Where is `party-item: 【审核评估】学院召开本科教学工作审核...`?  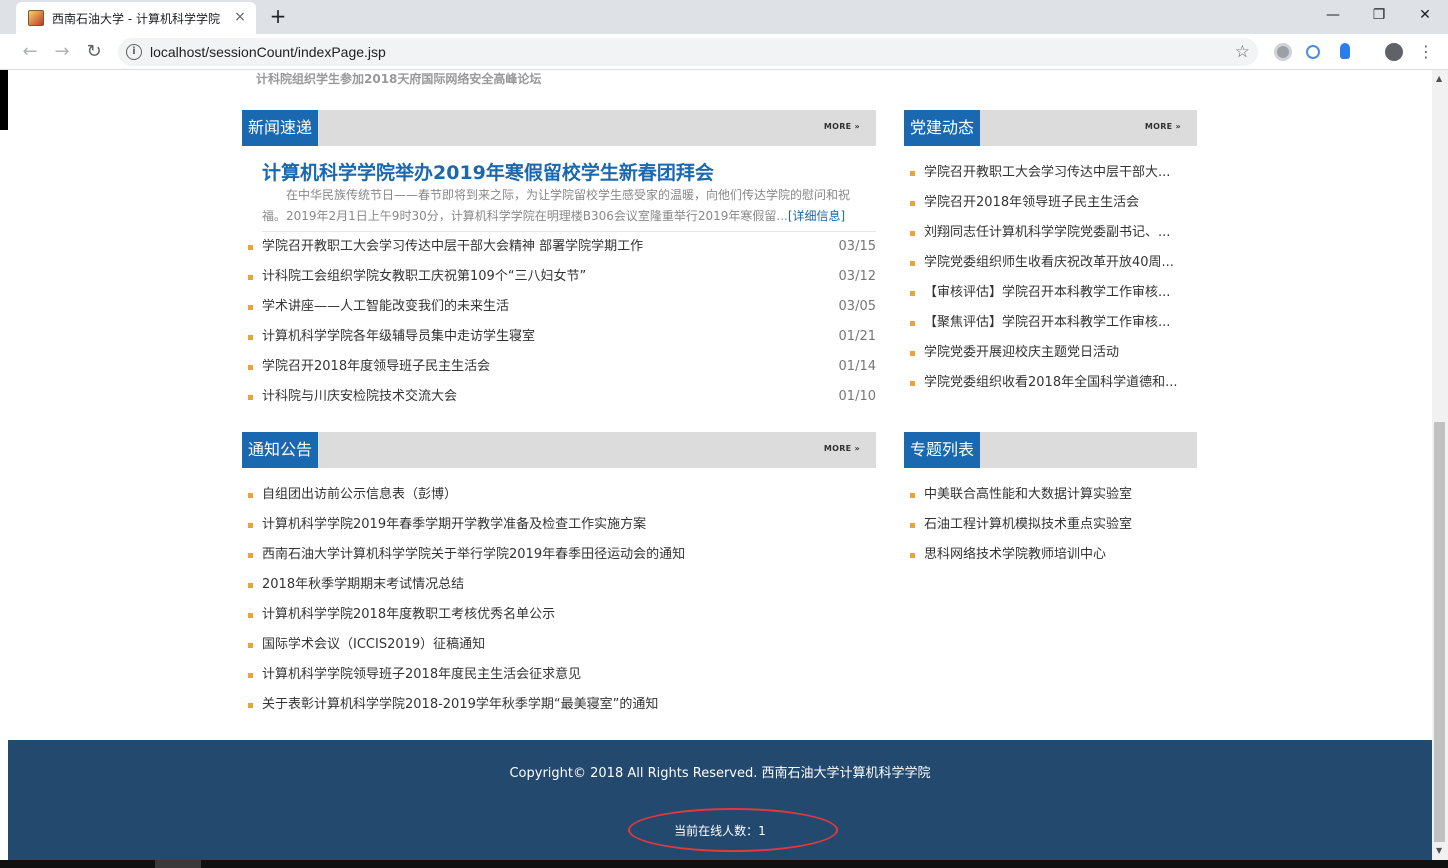
party-item: 【审核评估】学院召开本科教学工作审核... is located at coordinates (1053, 293).